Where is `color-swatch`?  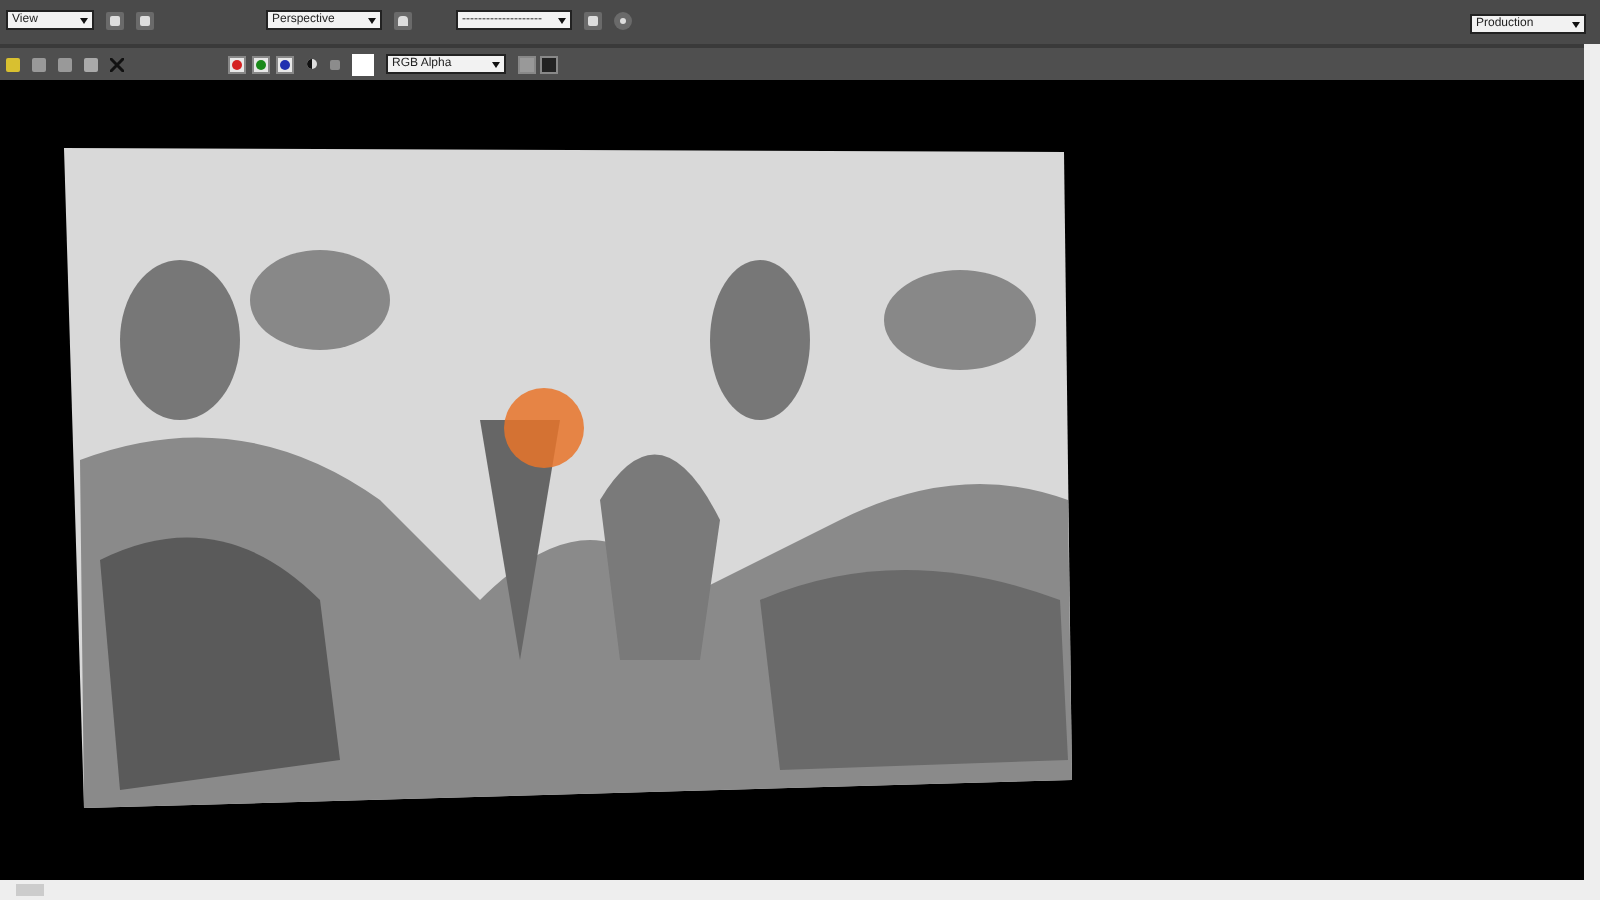 color-swatch is located at coordinates (363, 64).